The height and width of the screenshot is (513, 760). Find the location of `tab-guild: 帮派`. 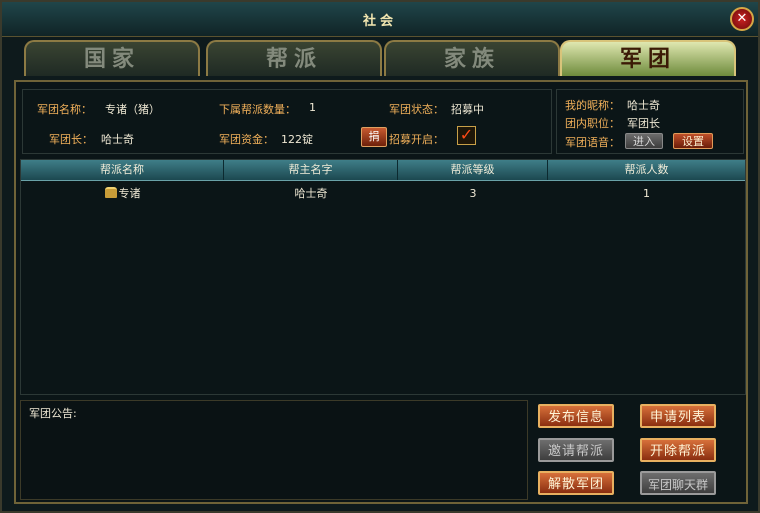

tab-guild: 帮派 is located at coordinates (294, 58).